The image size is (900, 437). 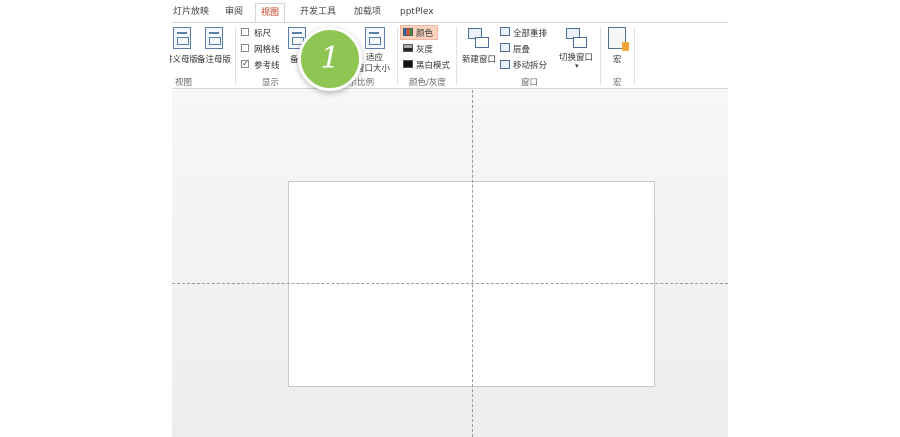 What do you see at coordinates (330, 59) in the screenshot?
I see `step-callout-badge: 1` at bounding box center [330, 59].